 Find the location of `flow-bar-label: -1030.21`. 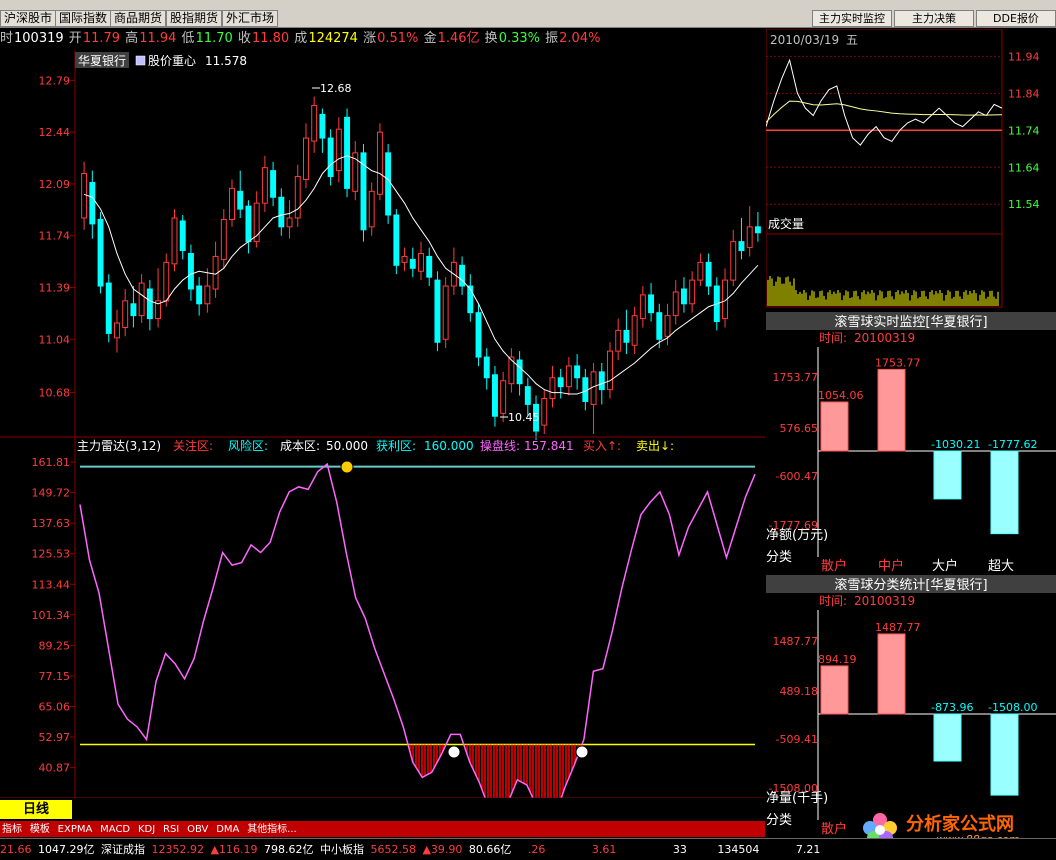

flow-bar-label: -1030.21 is located at coordinates (955, 444).